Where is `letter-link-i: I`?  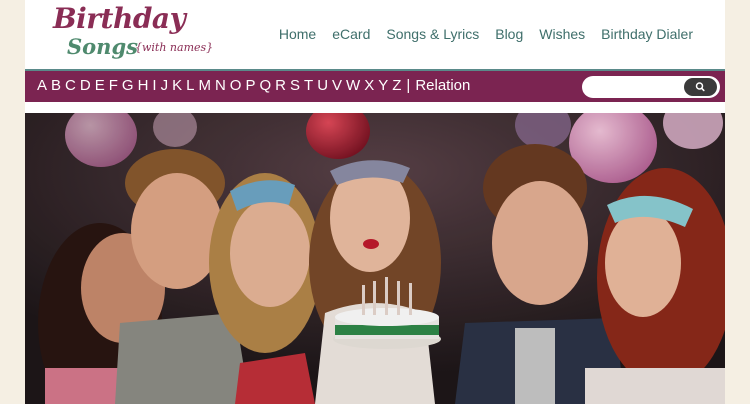 letter-link-i: I is located at coordinates (154, 85).